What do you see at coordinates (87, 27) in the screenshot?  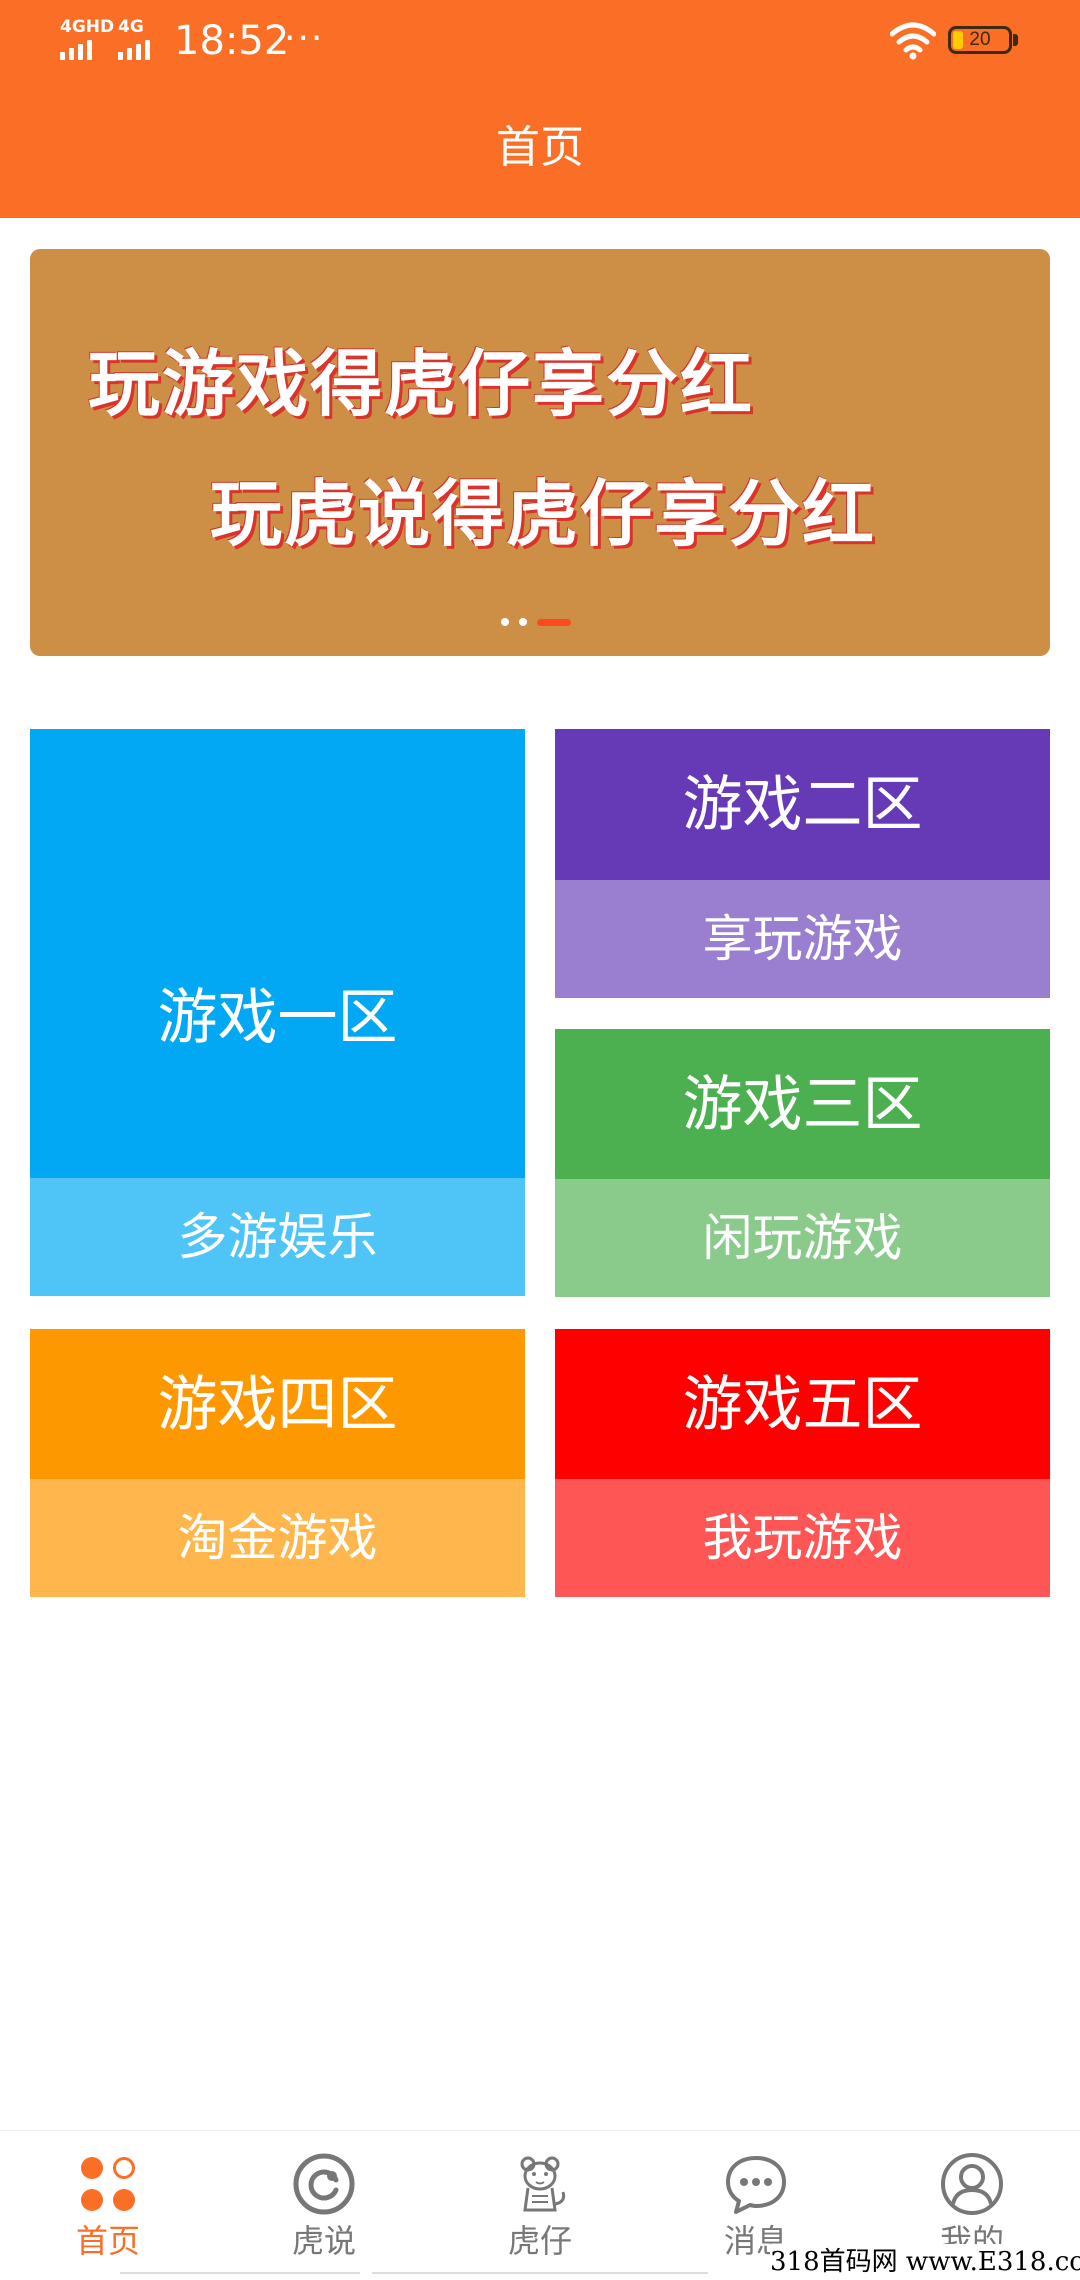 I see `network-type-1: 4GHD` at bounding box center [87, 27].